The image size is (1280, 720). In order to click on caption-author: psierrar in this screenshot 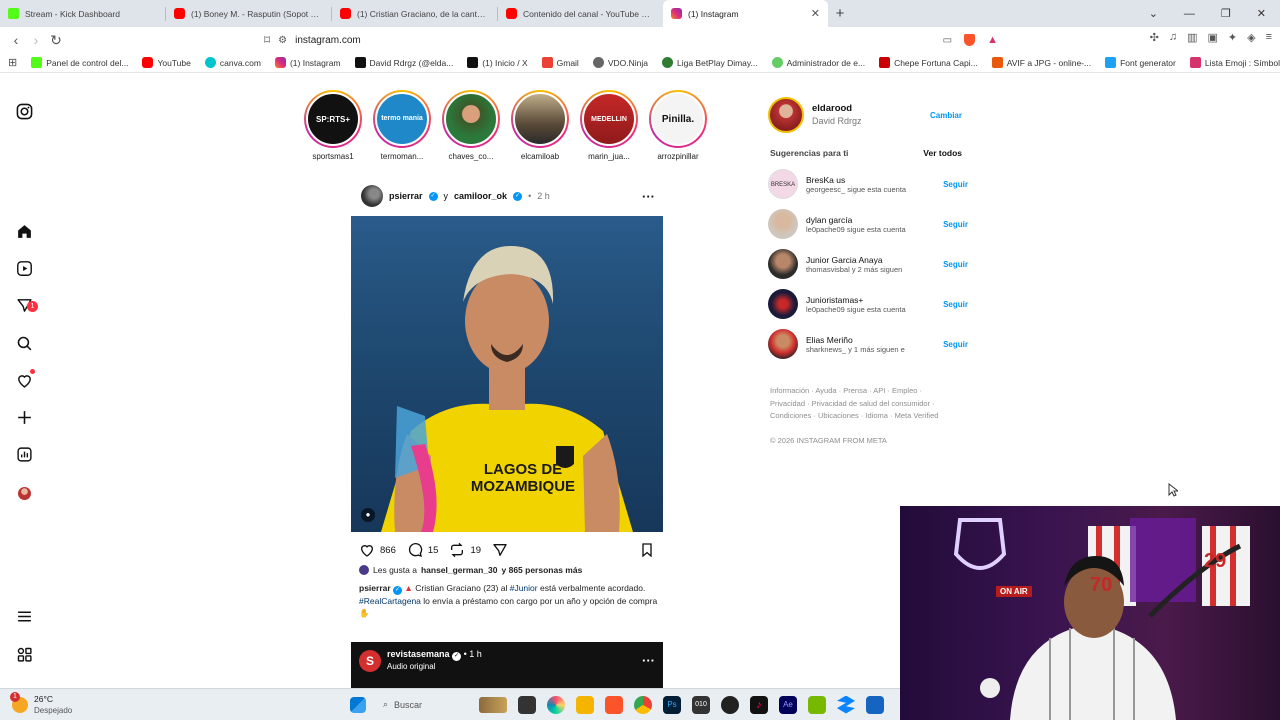, I will do `click(375, 588)`.